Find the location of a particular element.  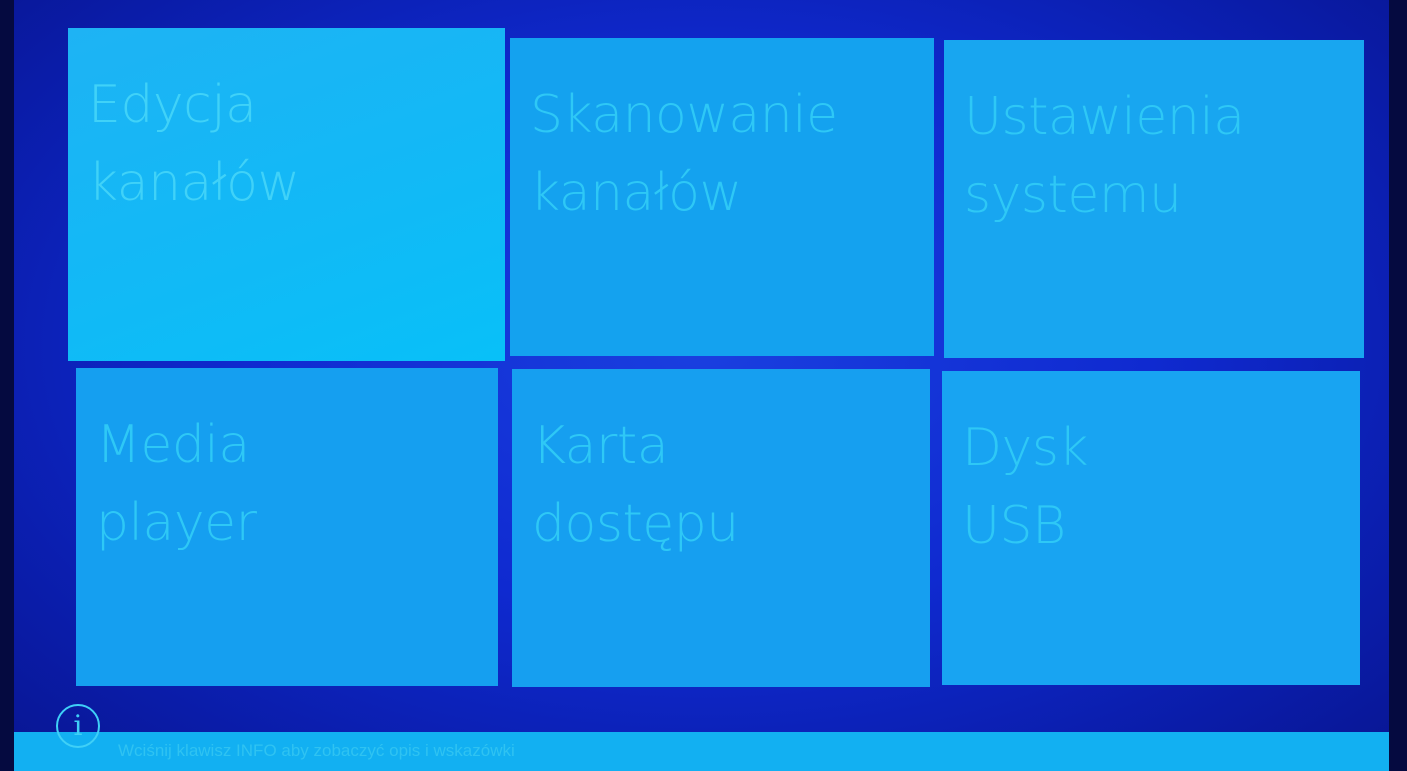

tile-channel-edit: Edycja kanałów is located at coordinates (286, 194).